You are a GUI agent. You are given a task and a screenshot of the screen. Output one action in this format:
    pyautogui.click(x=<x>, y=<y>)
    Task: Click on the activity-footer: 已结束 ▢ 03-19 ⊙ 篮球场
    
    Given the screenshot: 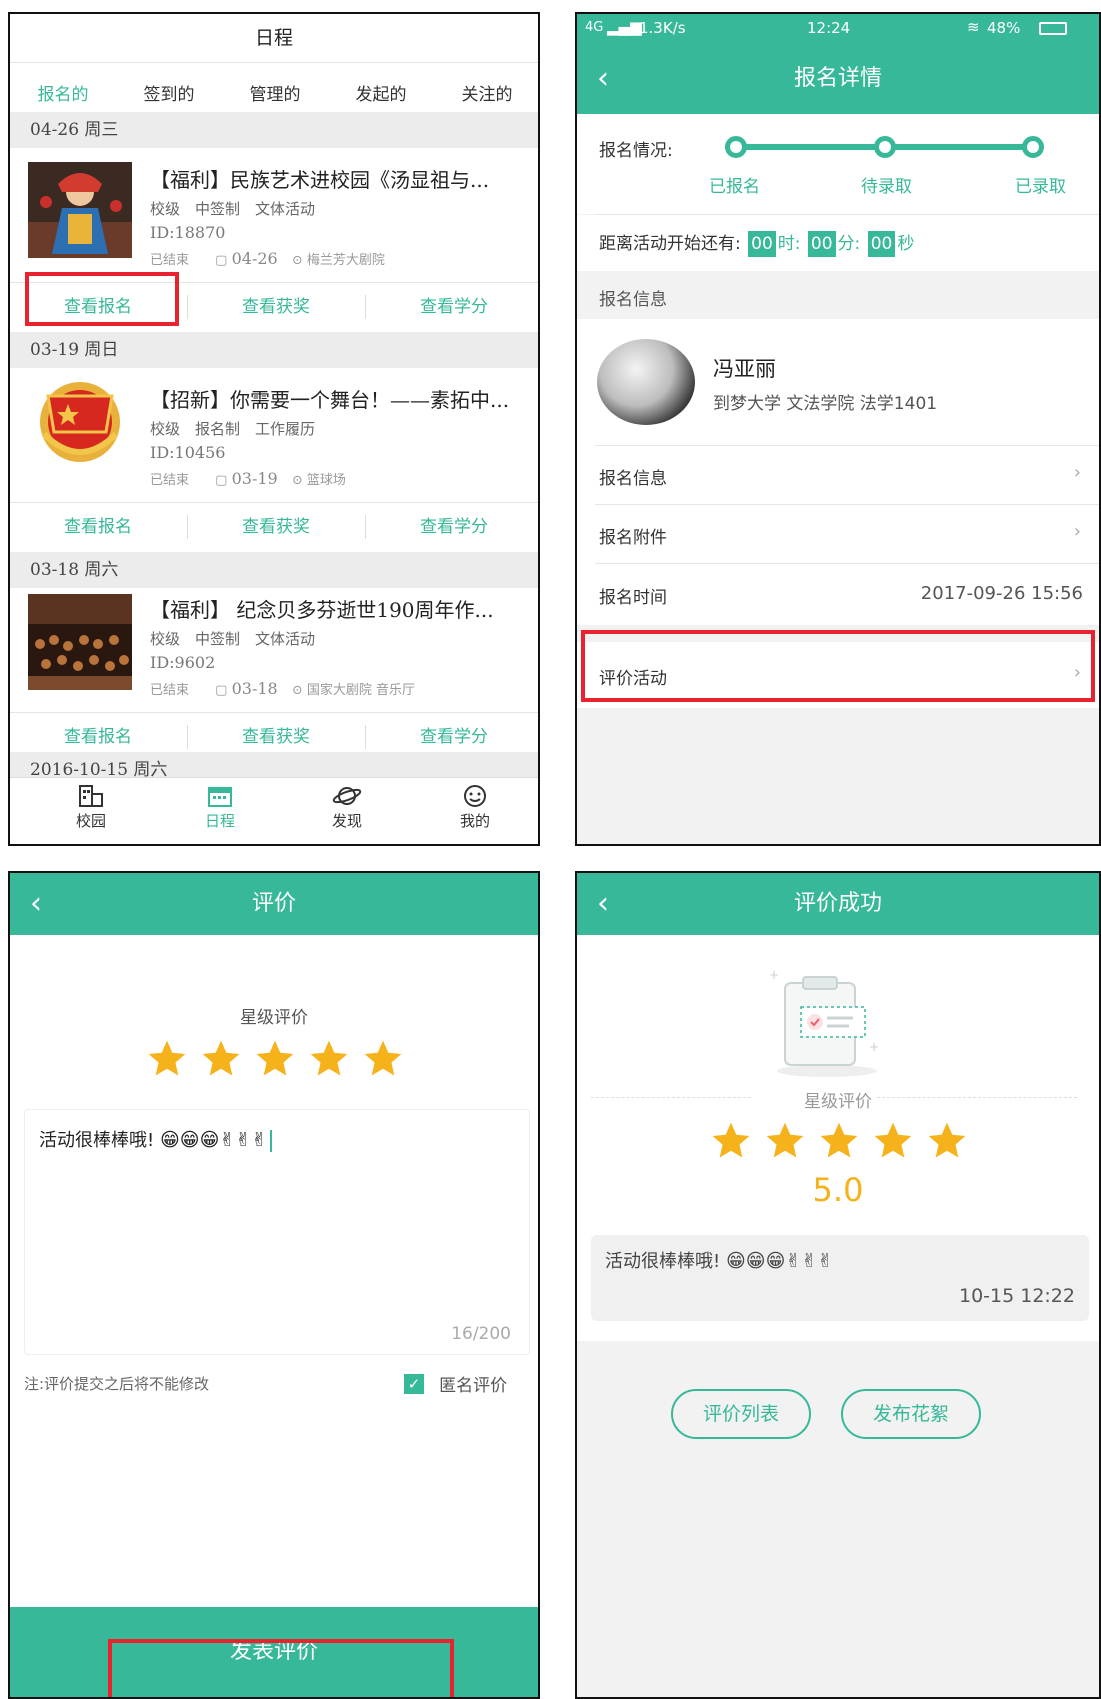 What is the action you would take?
    pyautogui.click(x=248, y=478)
    